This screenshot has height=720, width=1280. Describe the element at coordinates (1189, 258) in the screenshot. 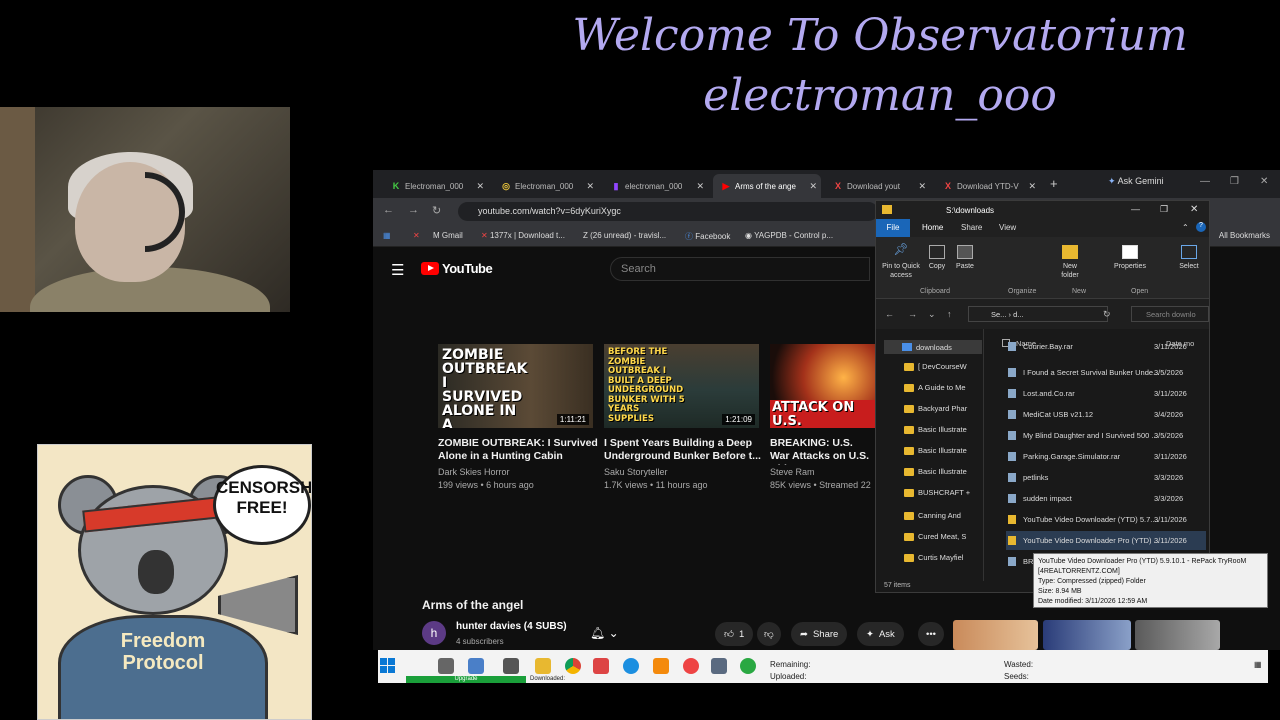

I see `select-button: Select` at that location.